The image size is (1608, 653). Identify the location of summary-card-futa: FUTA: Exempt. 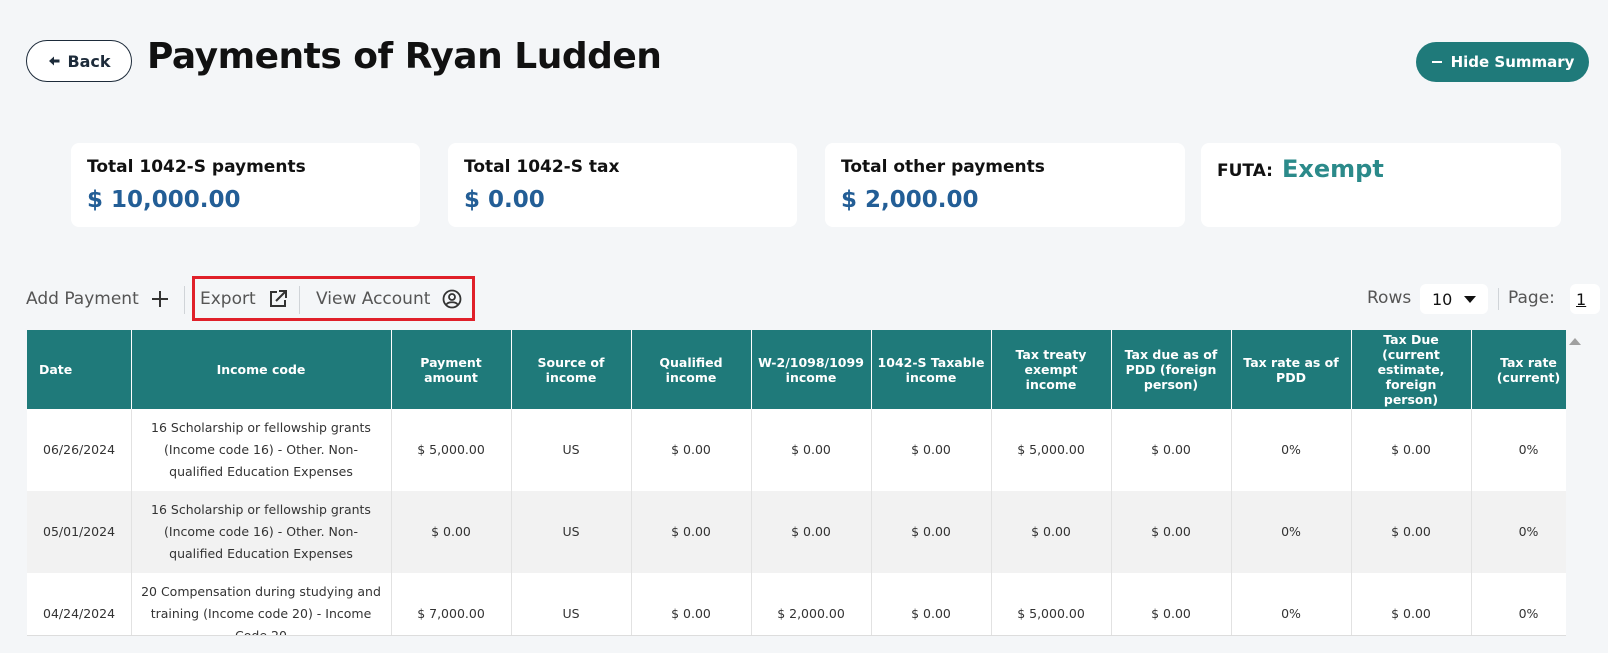
(1381, 185).